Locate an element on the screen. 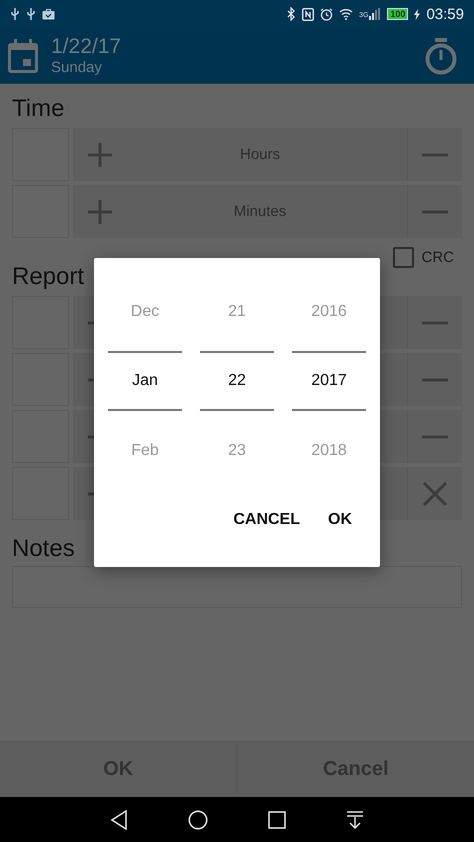  alarm-icon is located at coordinates (327, 14).